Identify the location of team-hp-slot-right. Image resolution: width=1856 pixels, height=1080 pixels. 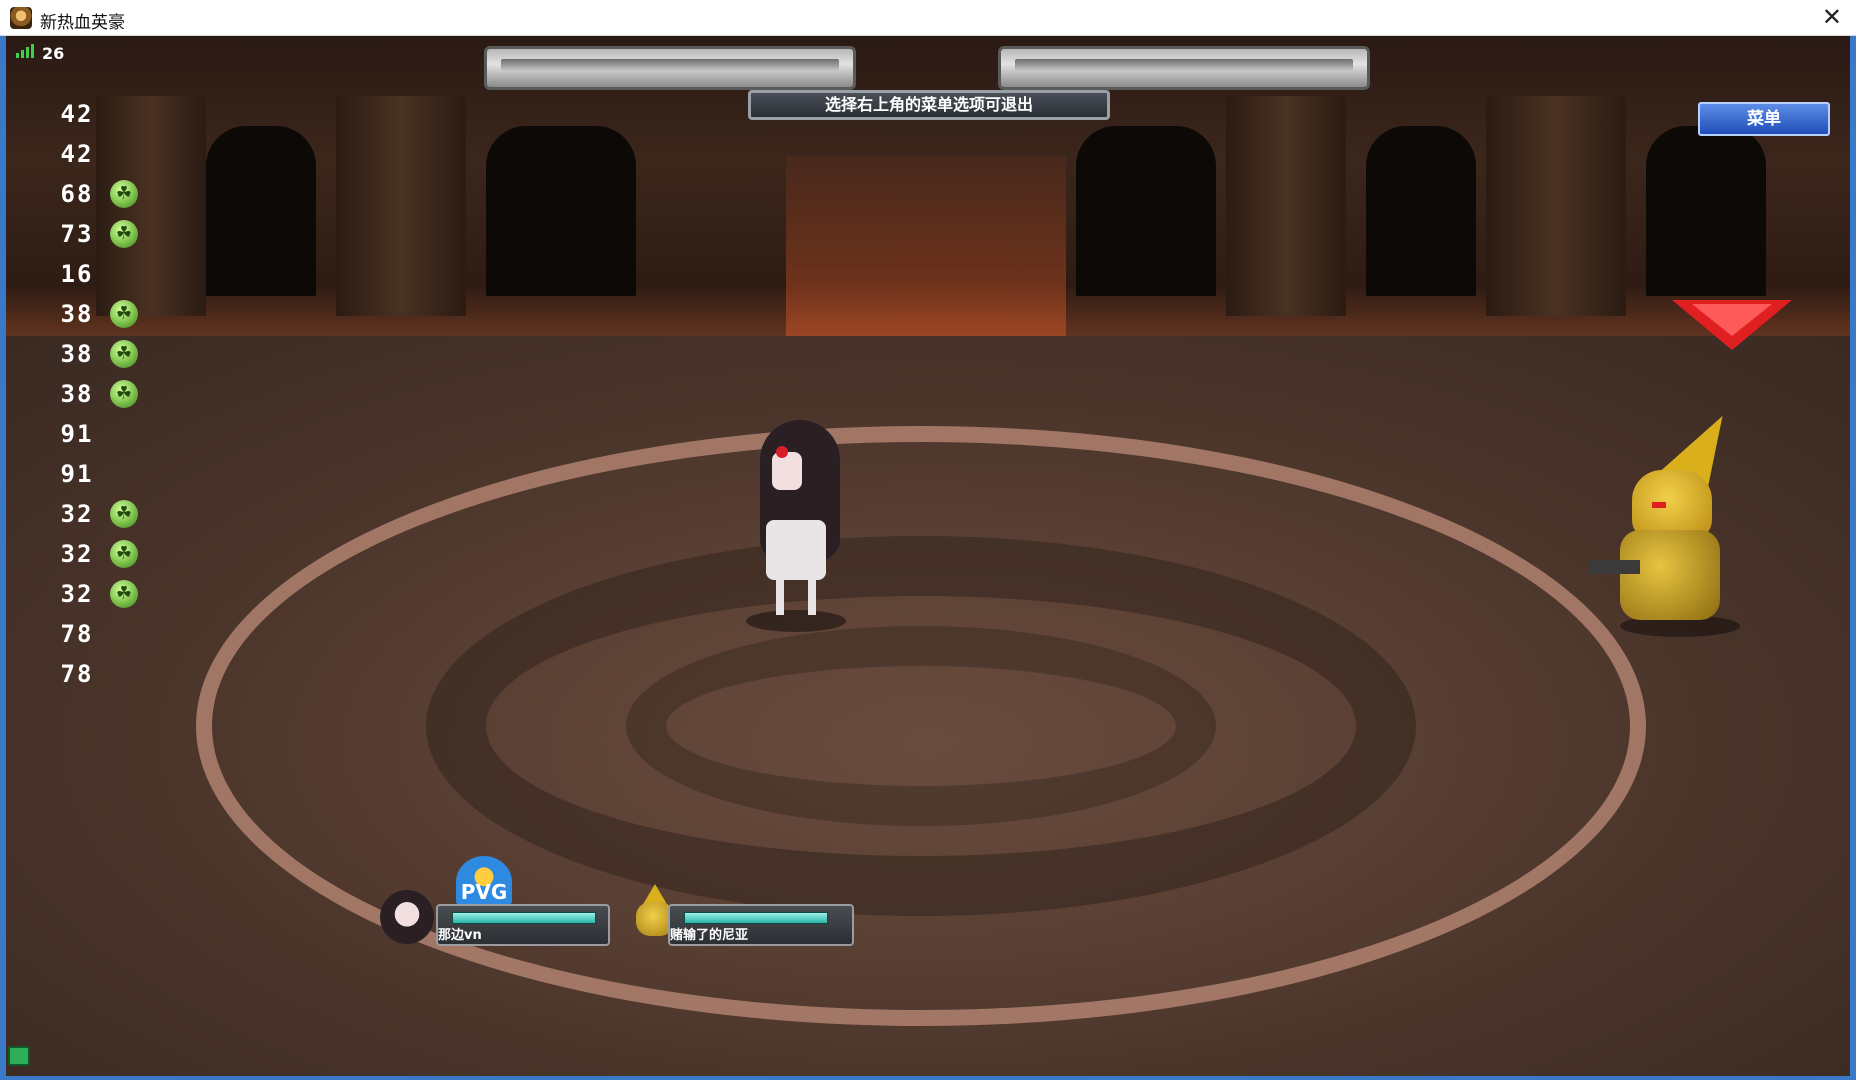
(1184, 68).